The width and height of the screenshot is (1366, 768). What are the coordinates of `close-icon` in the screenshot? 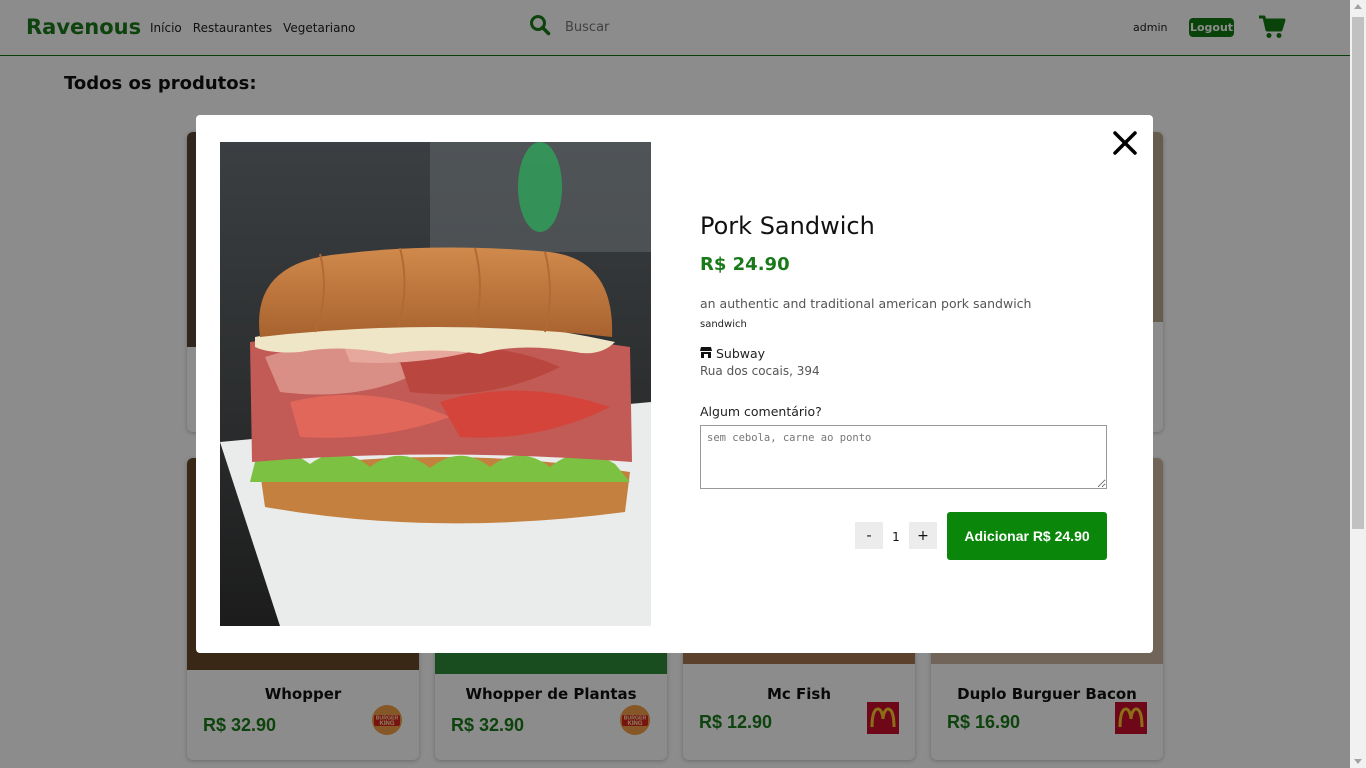 It's located at (1125, 143).